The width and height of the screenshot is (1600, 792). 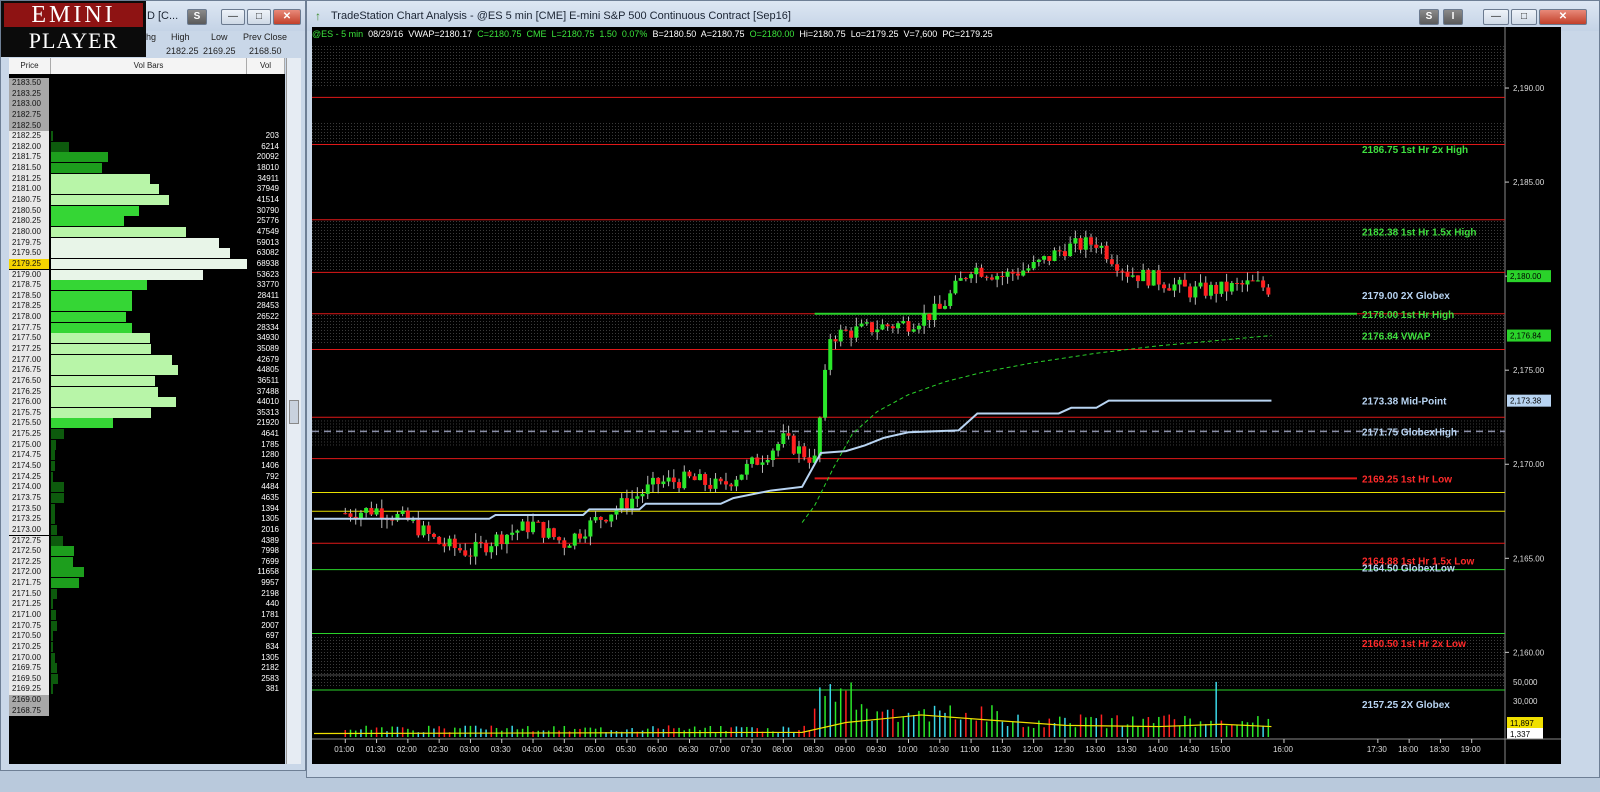 What do you see at coordinates (147, 711) in the screenshot?
I see `ladder-row: 2168.75` at bounding box center [147, 711].